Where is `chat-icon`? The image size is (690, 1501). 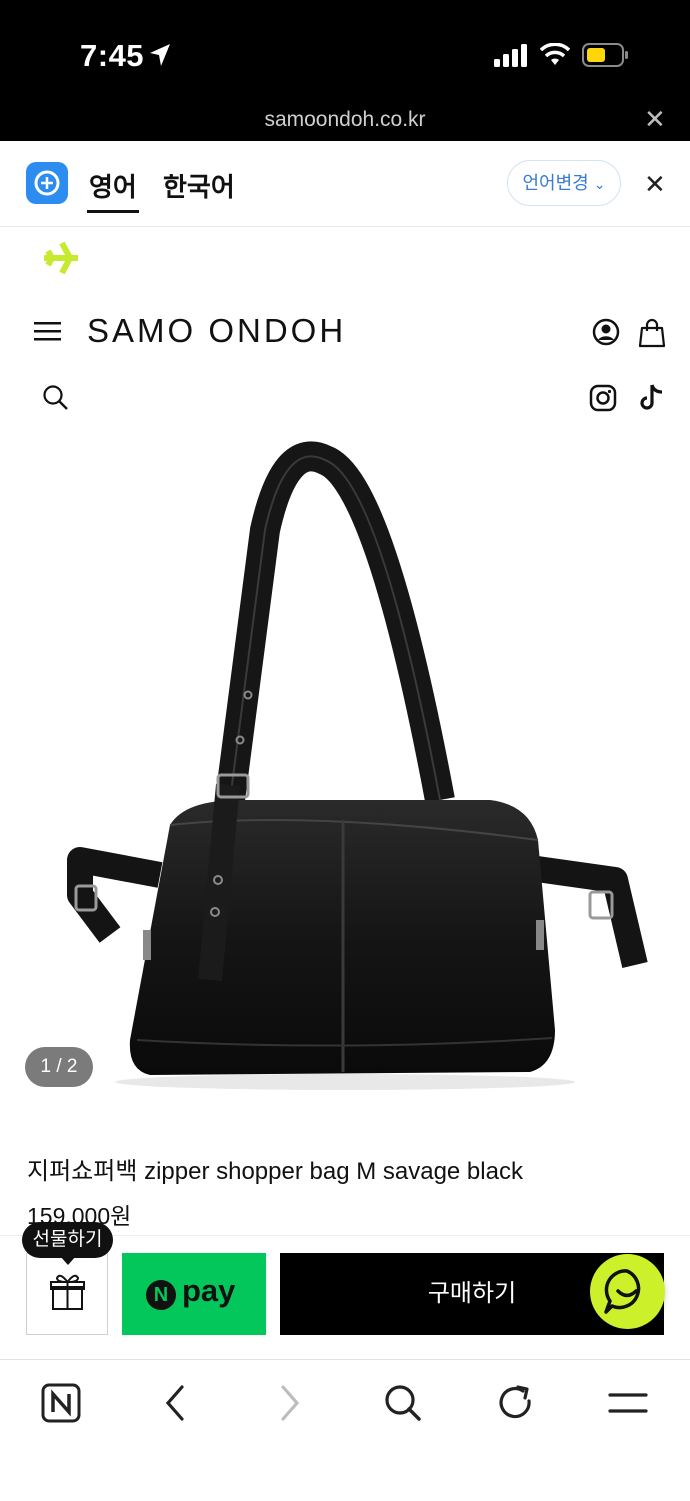 chat-icon is located at coordinates (622, 1291).